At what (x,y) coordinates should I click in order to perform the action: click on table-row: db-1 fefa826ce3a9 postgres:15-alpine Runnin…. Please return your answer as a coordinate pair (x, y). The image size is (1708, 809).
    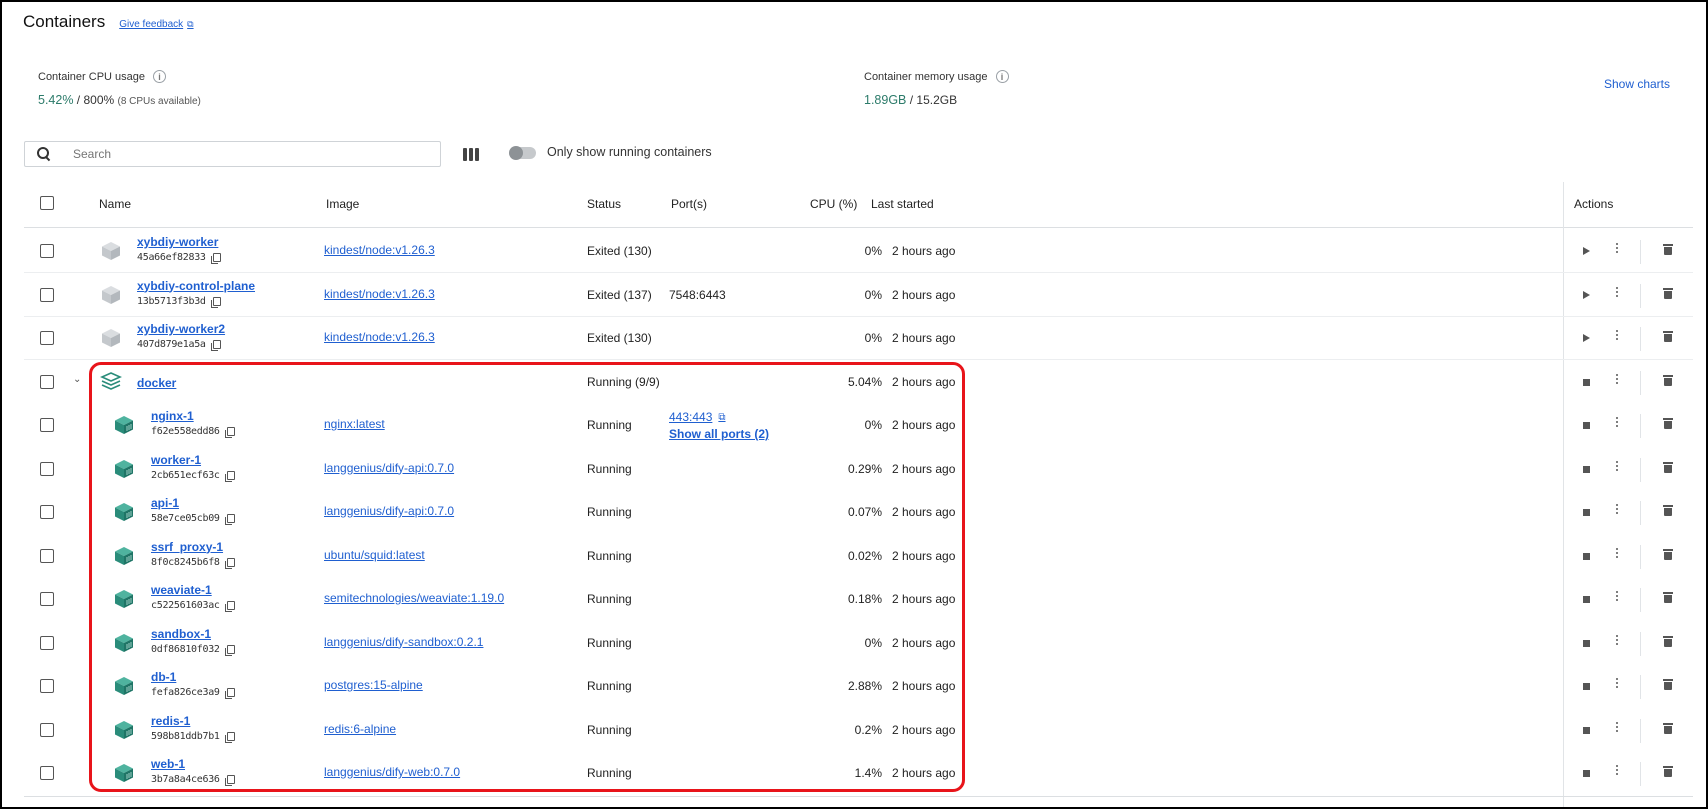
    Looking at the image, I should click on (858, 686).